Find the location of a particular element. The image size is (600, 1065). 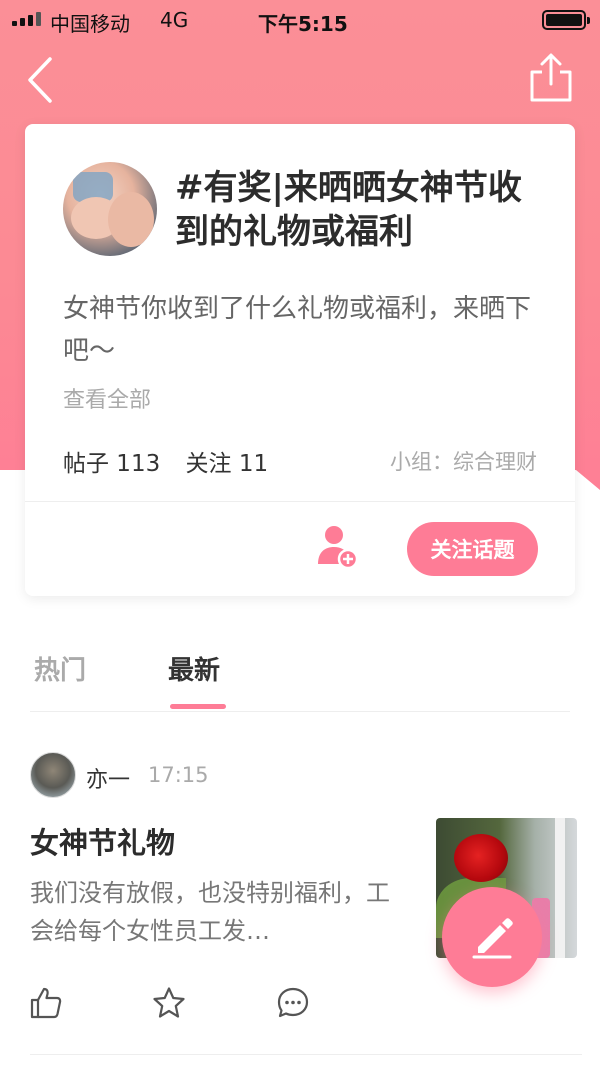

card-divider is located at coordinates (300, 501).